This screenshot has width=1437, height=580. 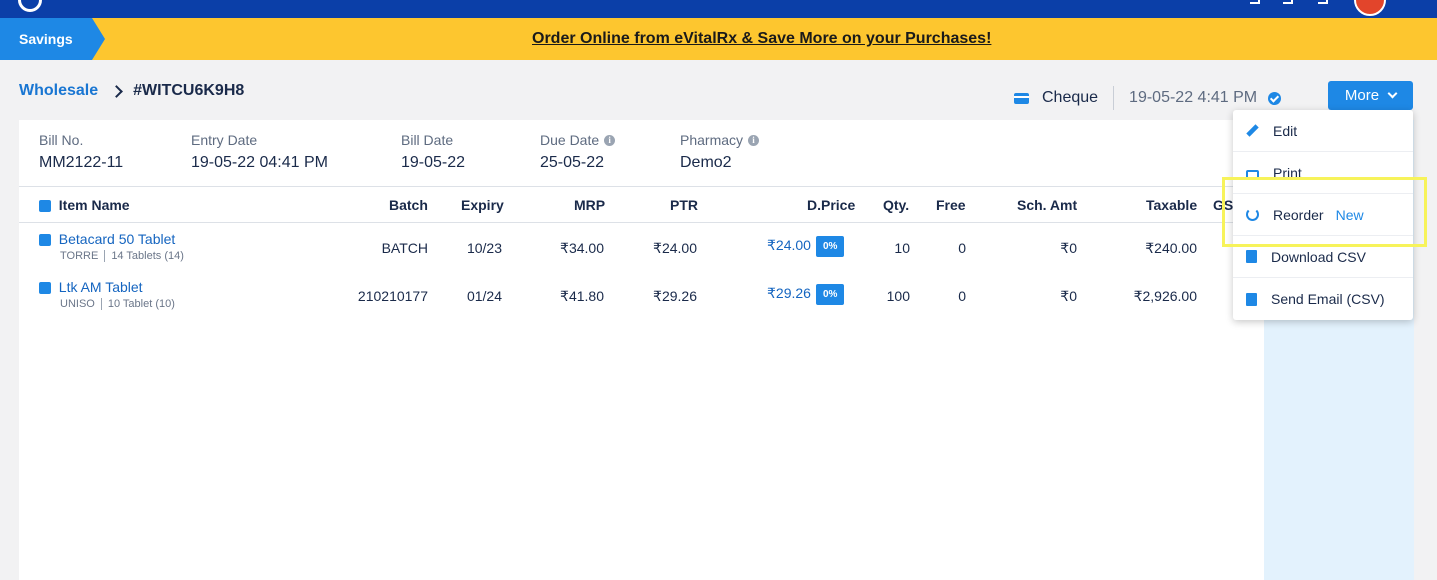 What do you see at coordinates (131, 91) in the screenshot?
I see `breadcrumb: Wholesale #WITCU6K9H8` at bounding box center [131, 91].